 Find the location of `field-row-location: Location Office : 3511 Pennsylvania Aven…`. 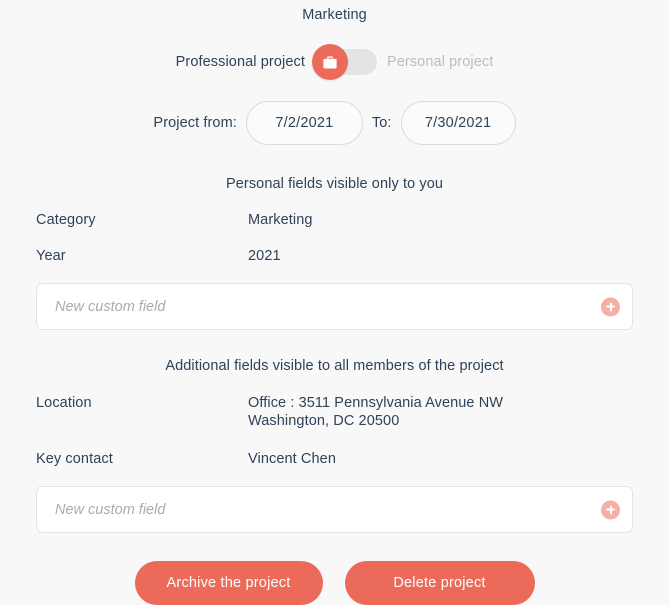

field-row-location: Location Office : 3511 Pennsylvania Aven… is located at coordinates (334, 412).